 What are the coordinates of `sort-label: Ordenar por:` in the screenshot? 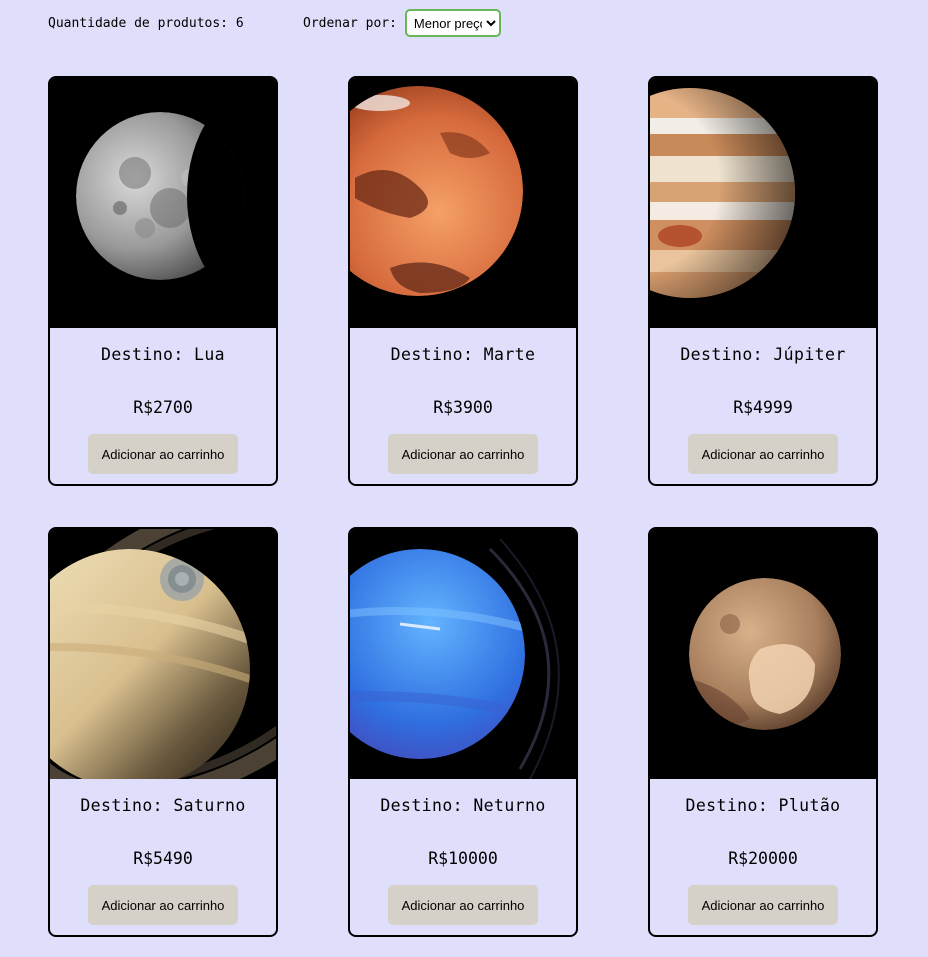 It's located at (350, 23).